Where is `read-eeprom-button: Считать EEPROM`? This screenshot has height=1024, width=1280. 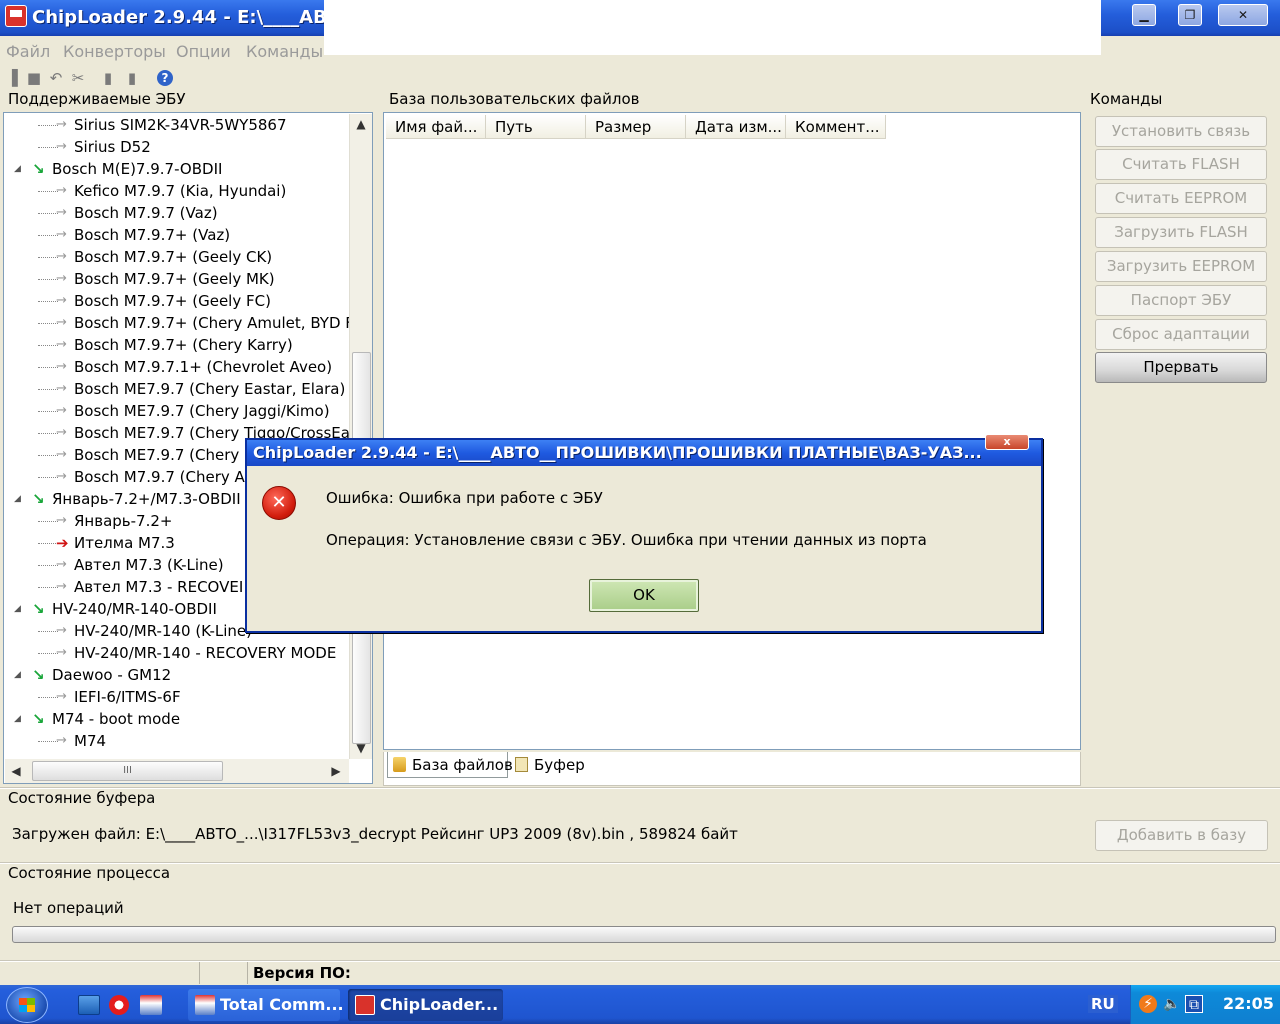
read-eeprom-button: Считать EEPROM is located at coordinates (1181, 198).